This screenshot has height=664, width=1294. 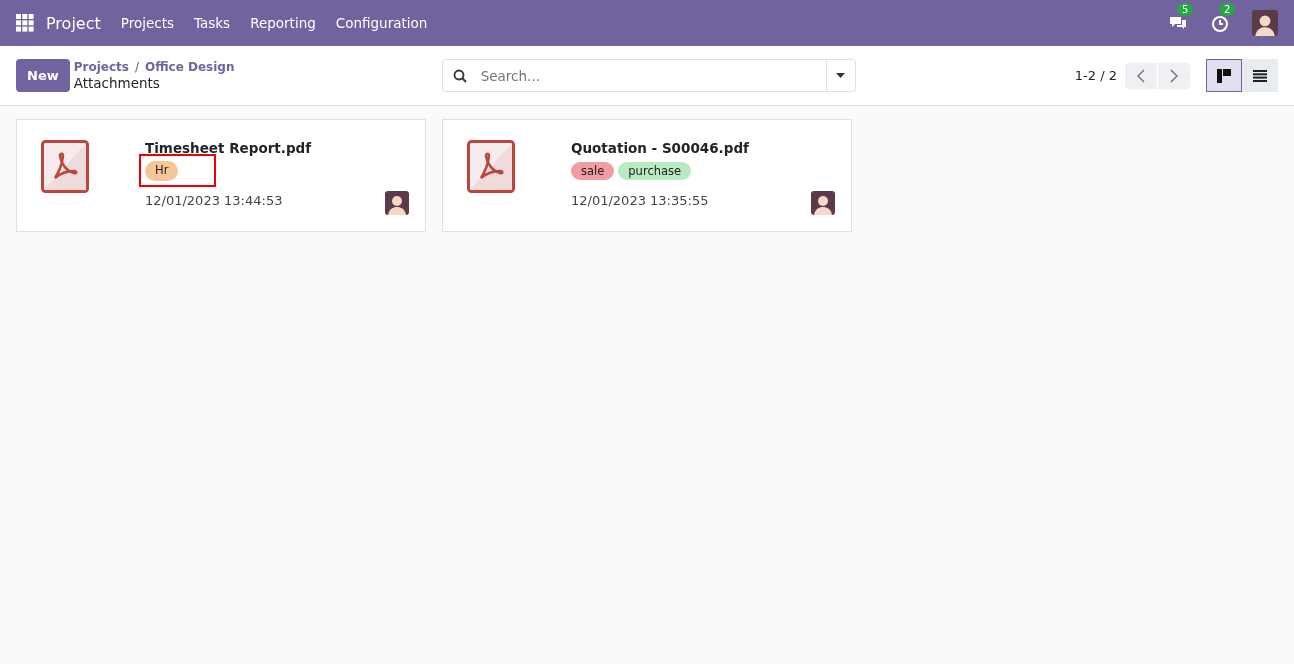 What do you see at coordinates (73, 23) in the screenshot?
I see `app-name: Project` at bounding box center [73, 23].